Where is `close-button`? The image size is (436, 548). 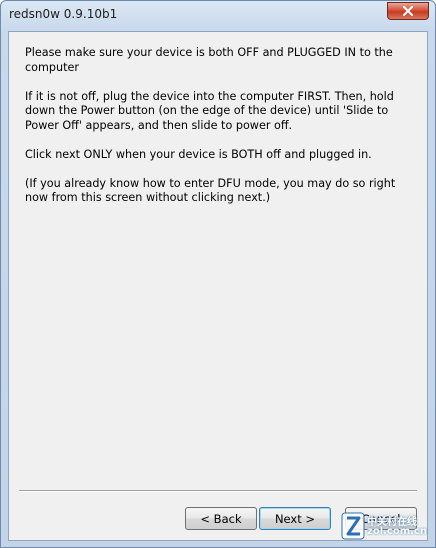 close-button is located at coordinates (408, 11).